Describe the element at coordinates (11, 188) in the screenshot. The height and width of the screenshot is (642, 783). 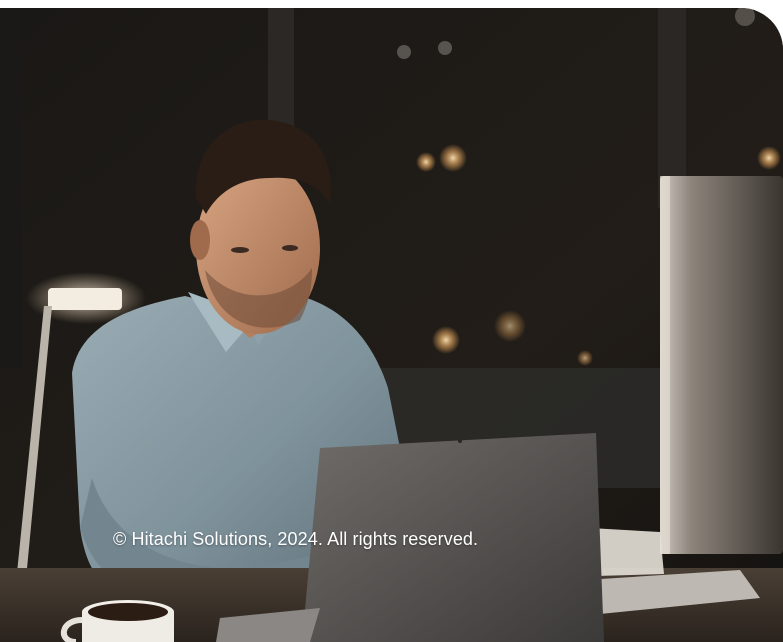
I see `window-frame` at that location.